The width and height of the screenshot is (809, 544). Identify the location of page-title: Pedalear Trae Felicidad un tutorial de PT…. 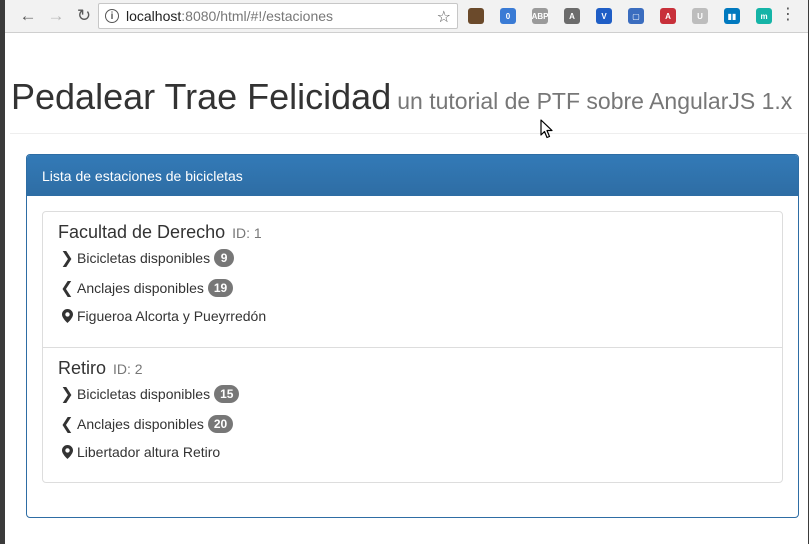
(401, 97).